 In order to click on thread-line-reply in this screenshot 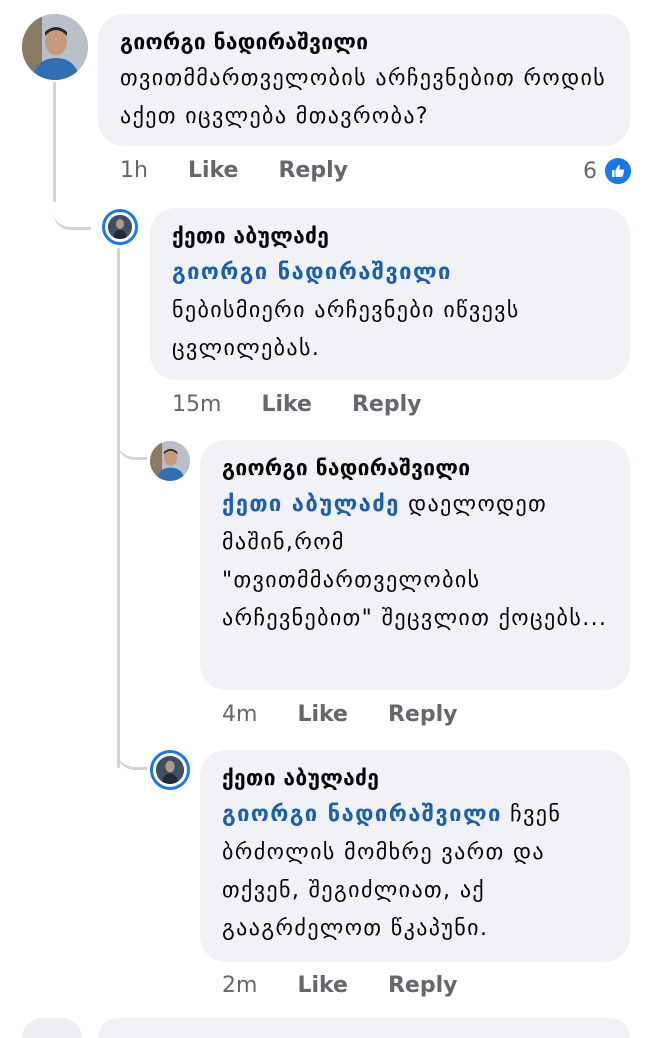, I will do `click(118, 508)`.